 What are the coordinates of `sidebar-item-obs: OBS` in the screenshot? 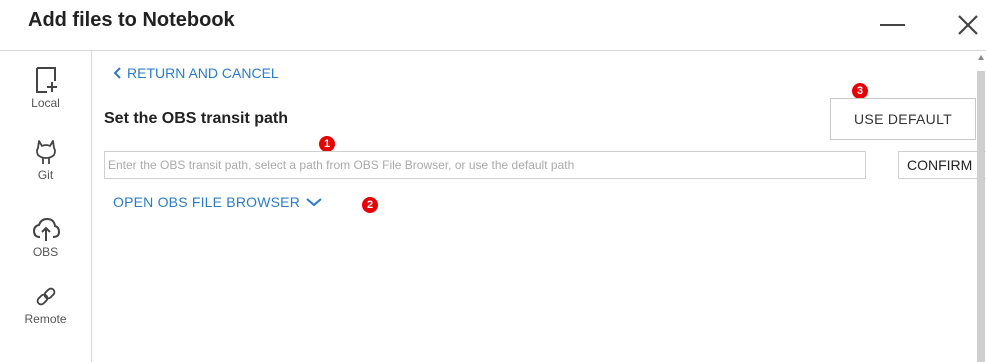 It's located at (45, 238).